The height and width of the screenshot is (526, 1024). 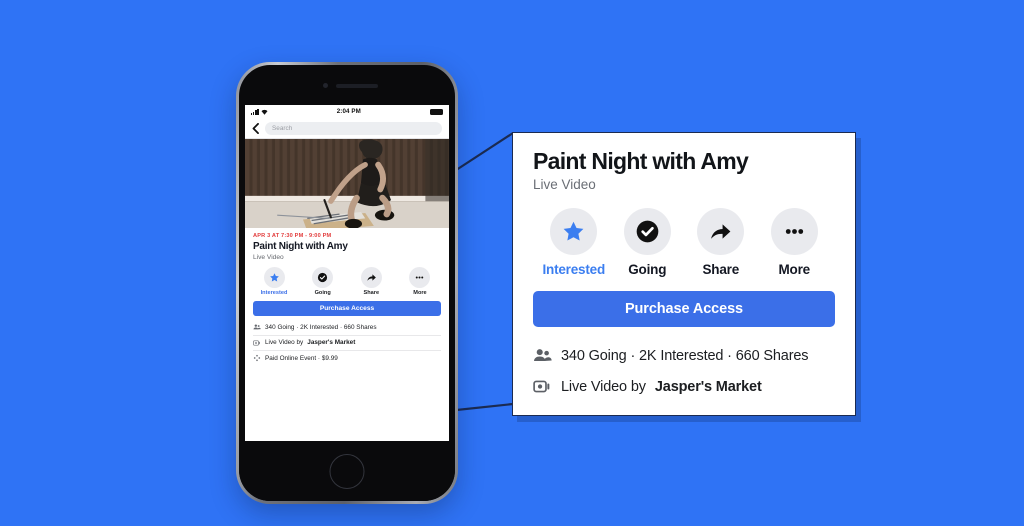 I want to click on page-title: Paint Night with Amy, so click(x=641, y=161).